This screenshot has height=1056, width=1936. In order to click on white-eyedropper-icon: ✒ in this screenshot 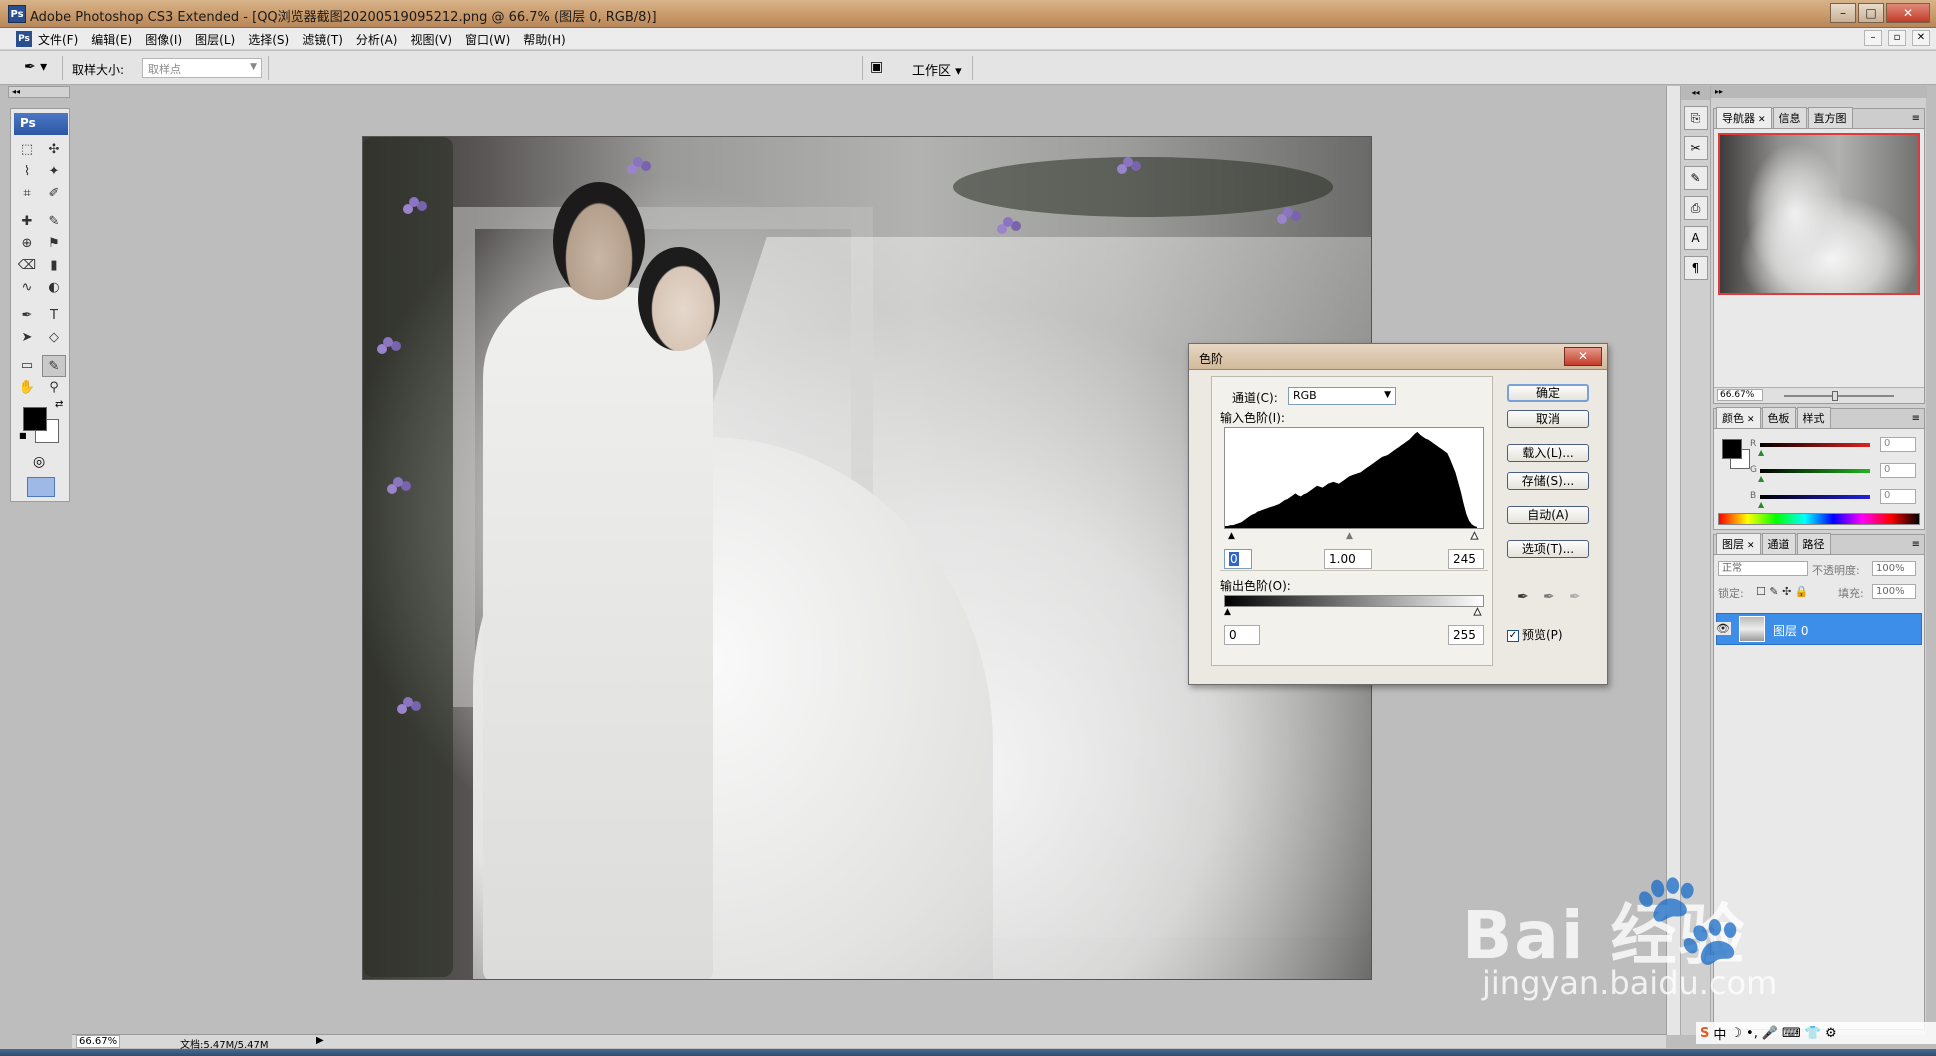, I will do `click(1575, 597)`.